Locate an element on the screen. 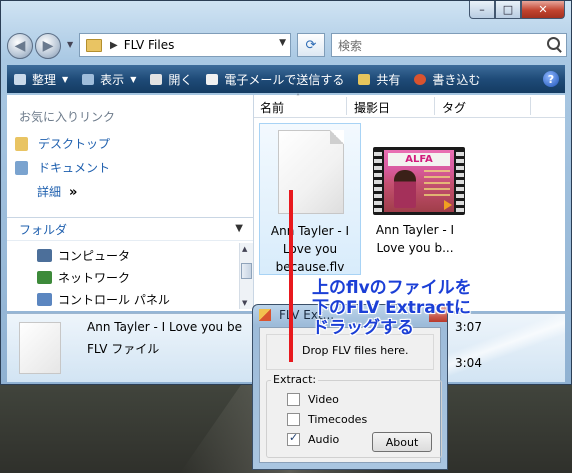  timecodes-checkbox: Timecodes is located at coordinates (327, 419).